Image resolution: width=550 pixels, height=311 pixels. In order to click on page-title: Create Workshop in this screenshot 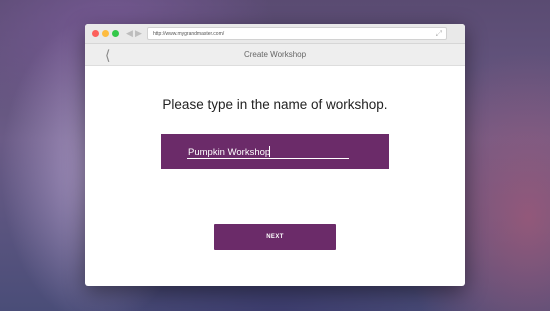, I will do `click(275, 54)`.